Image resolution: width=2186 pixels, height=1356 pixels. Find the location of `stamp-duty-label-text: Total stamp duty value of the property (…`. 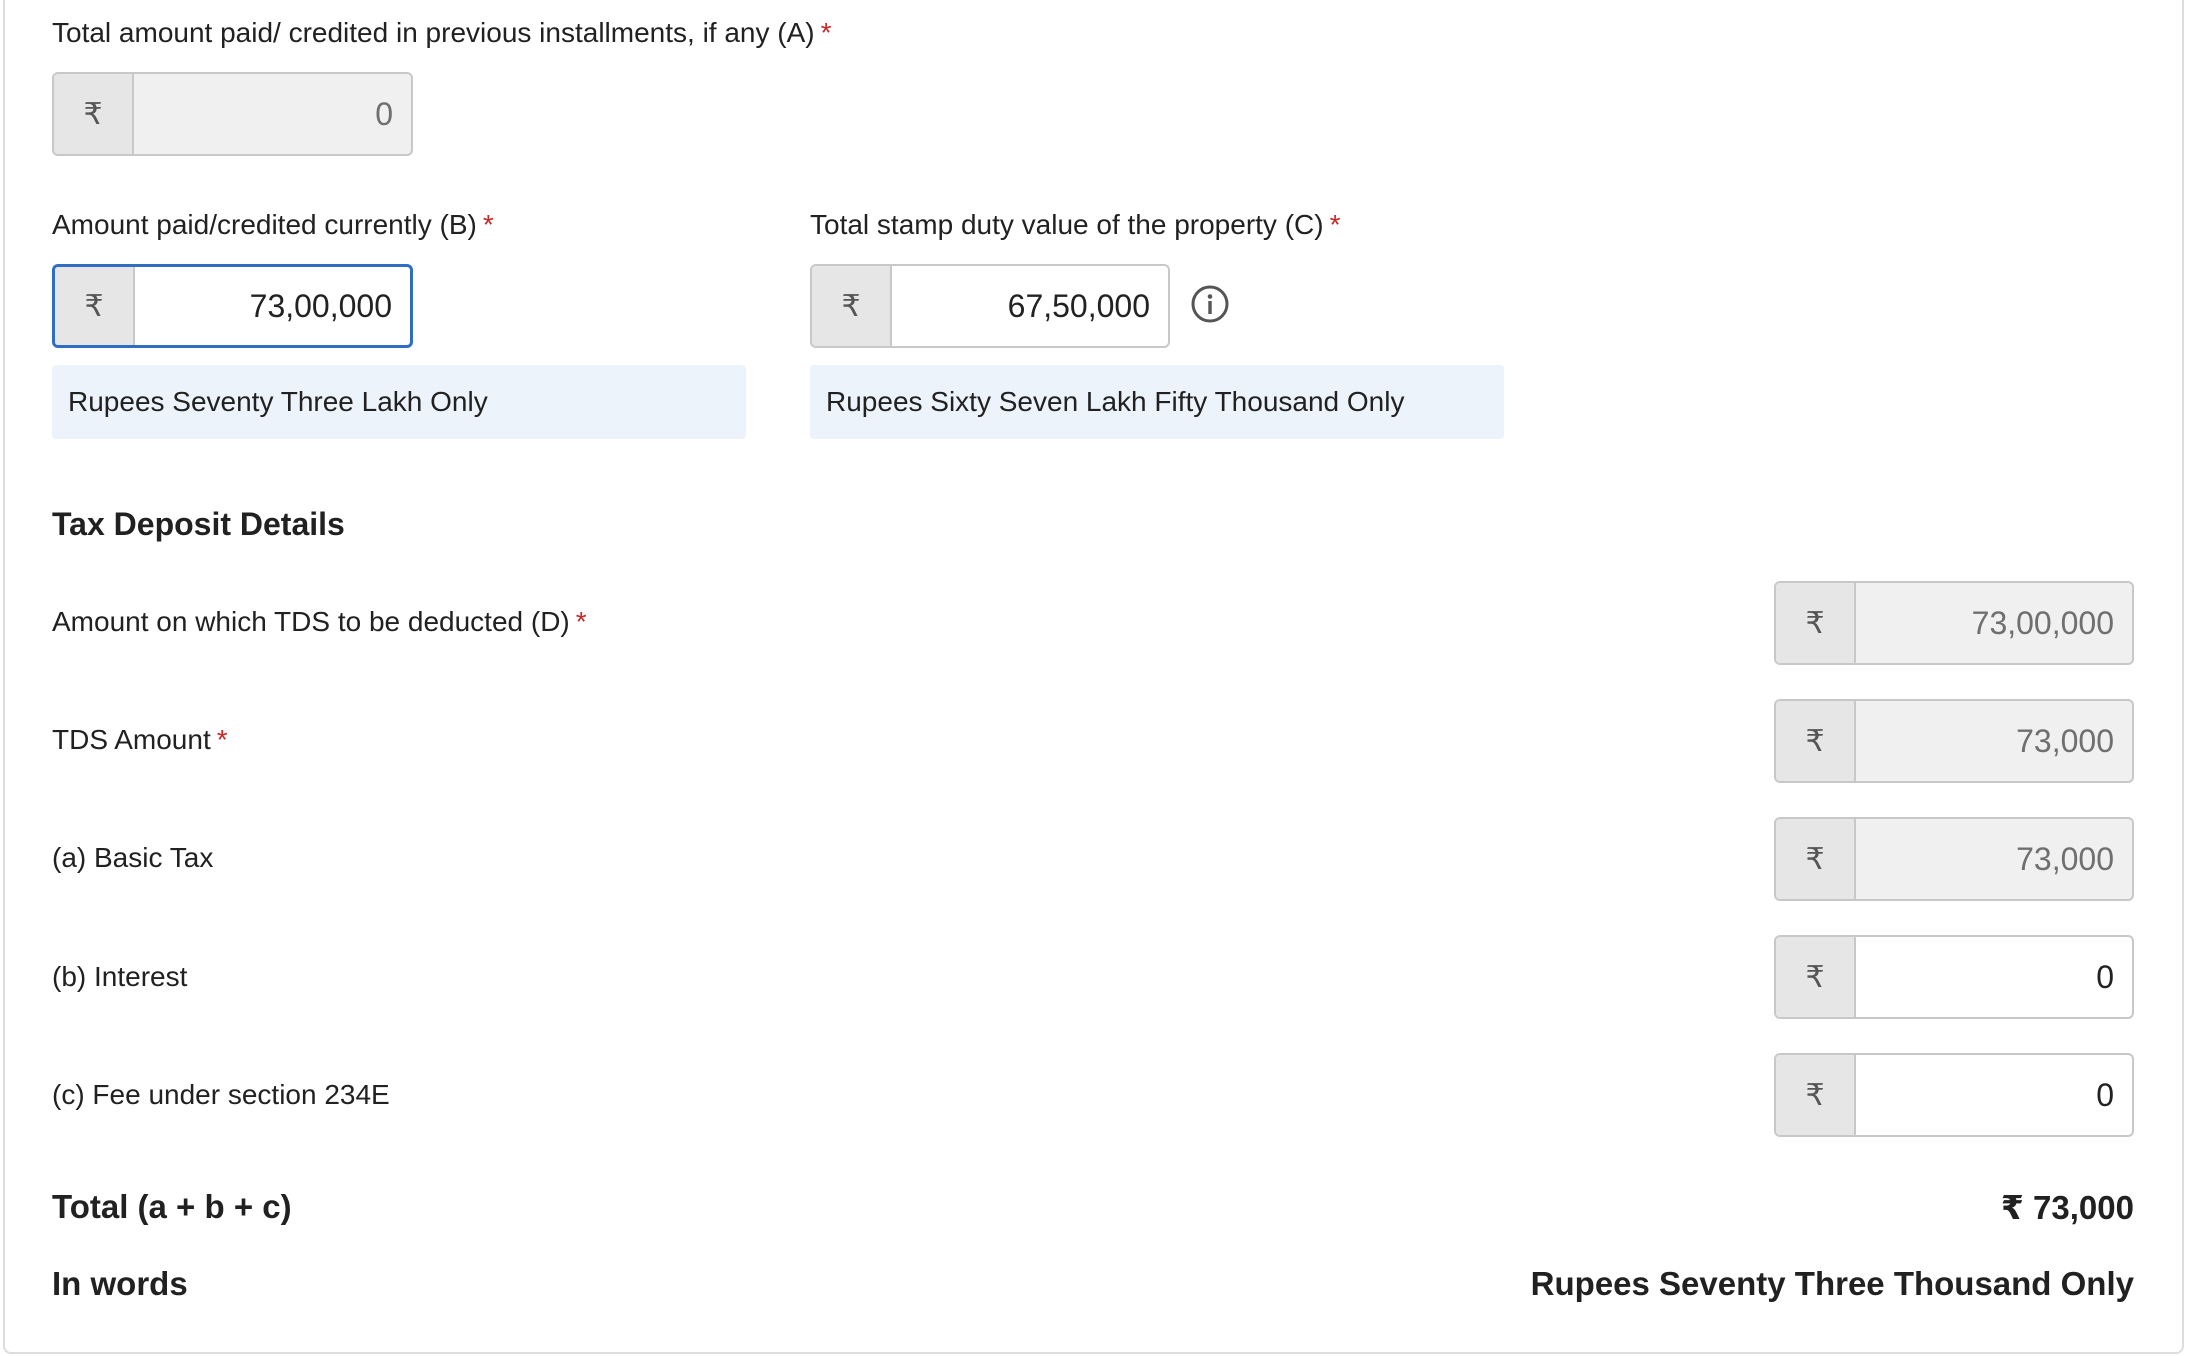

stamp-duty-label-text: Total stamp duty value of the property (… is located at coordinates (1067, 224).